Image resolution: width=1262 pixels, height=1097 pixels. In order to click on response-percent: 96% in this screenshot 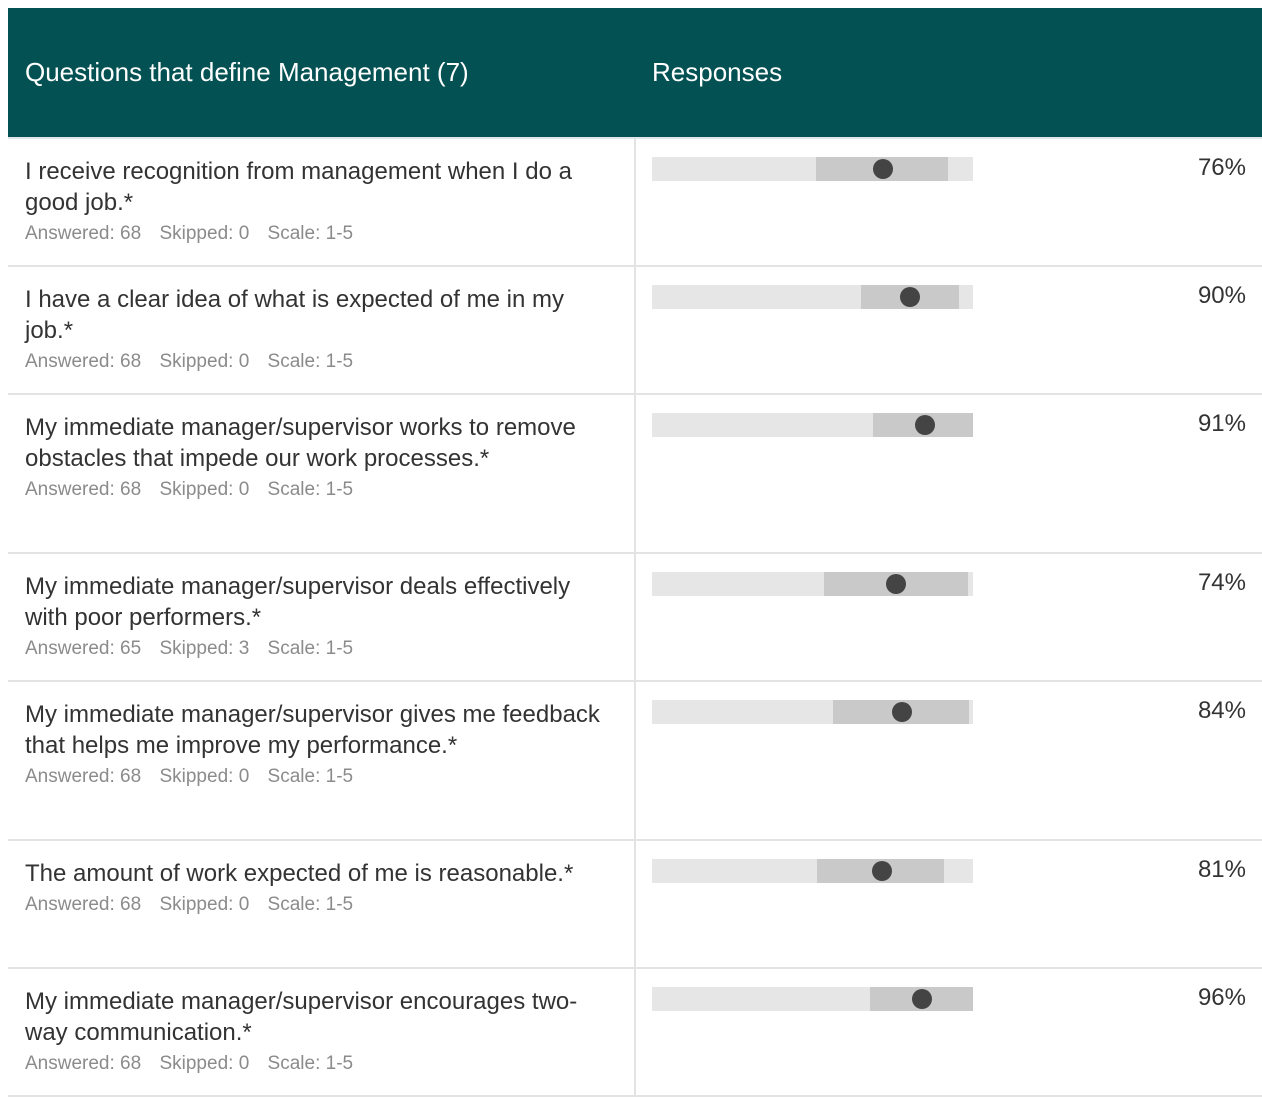, I will do `click(1221, 997)`.